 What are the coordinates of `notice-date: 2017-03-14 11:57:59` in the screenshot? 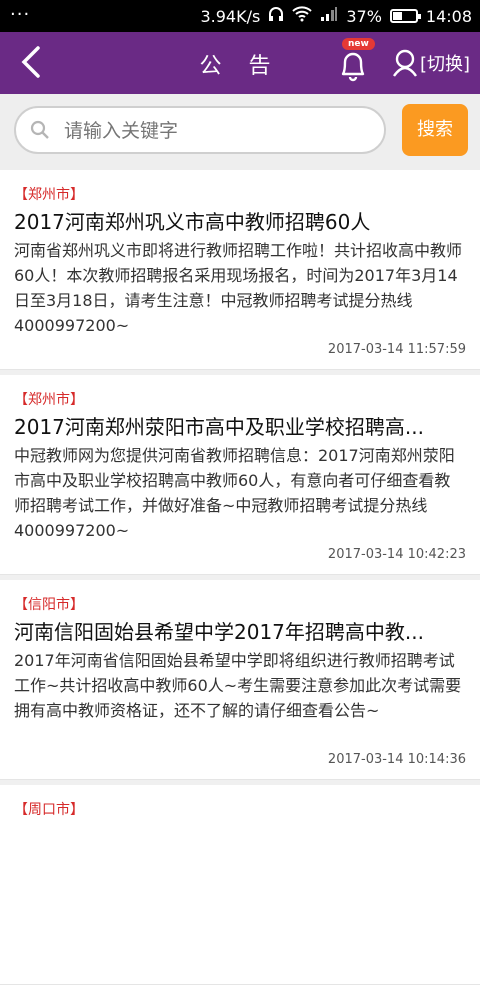 It's located at (396, 349).